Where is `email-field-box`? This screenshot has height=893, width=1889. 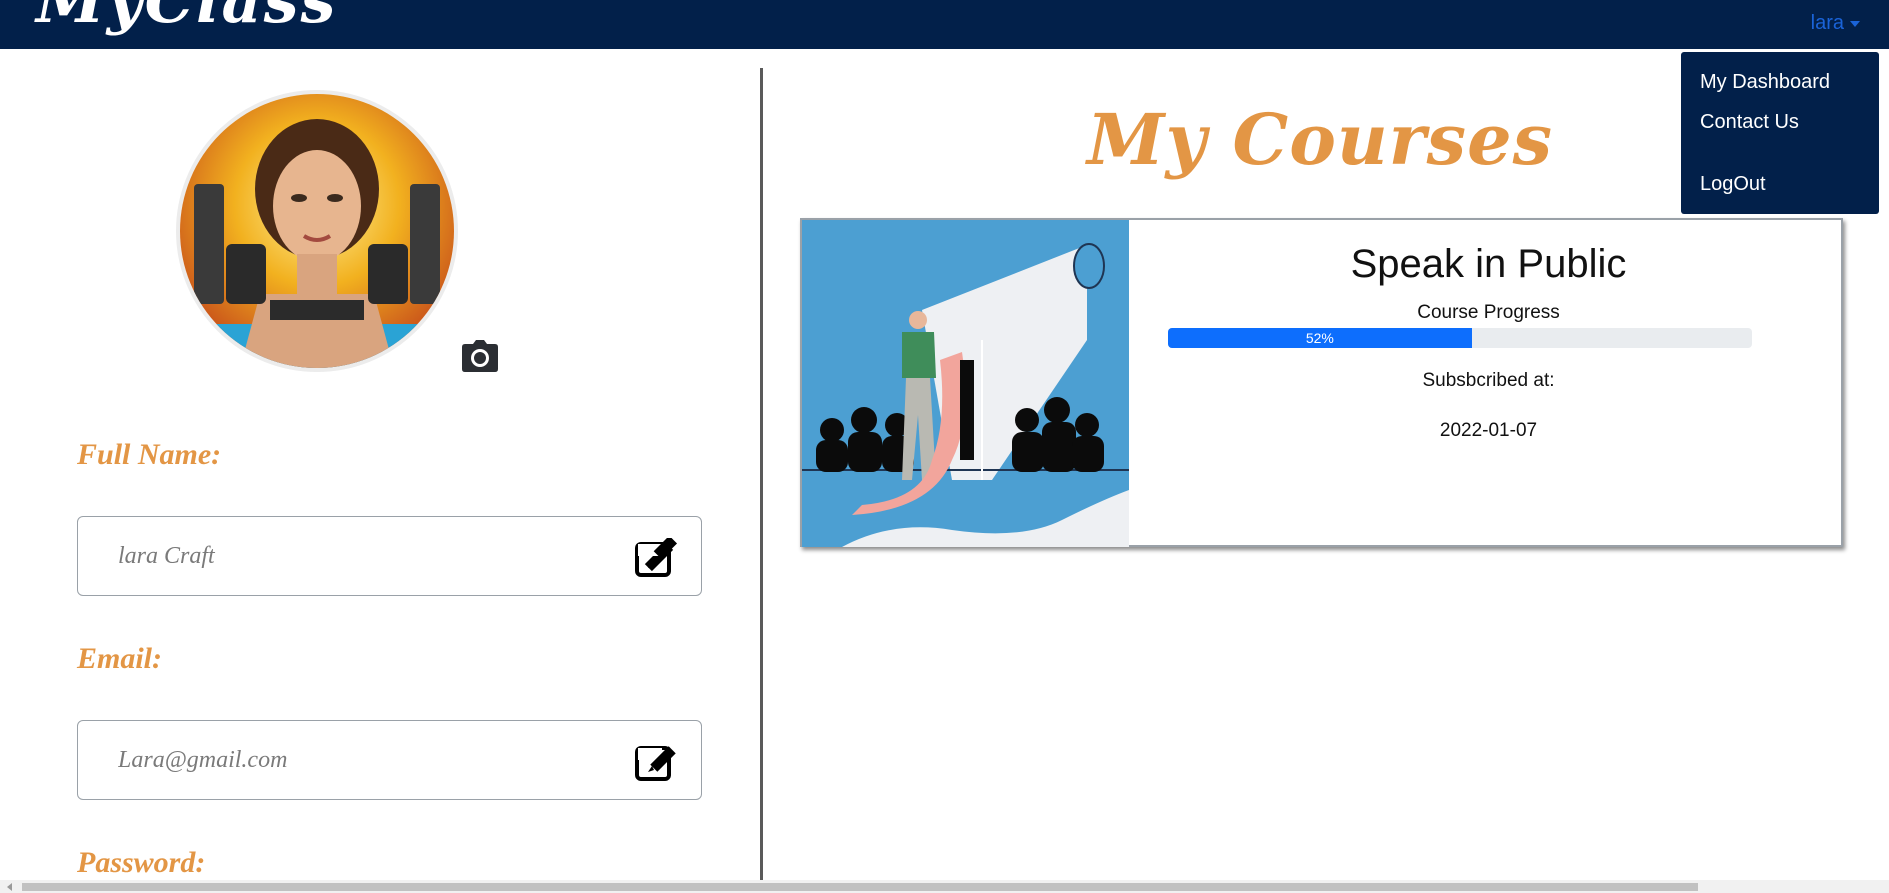
email-field-box is located at coordinates (389, 760).